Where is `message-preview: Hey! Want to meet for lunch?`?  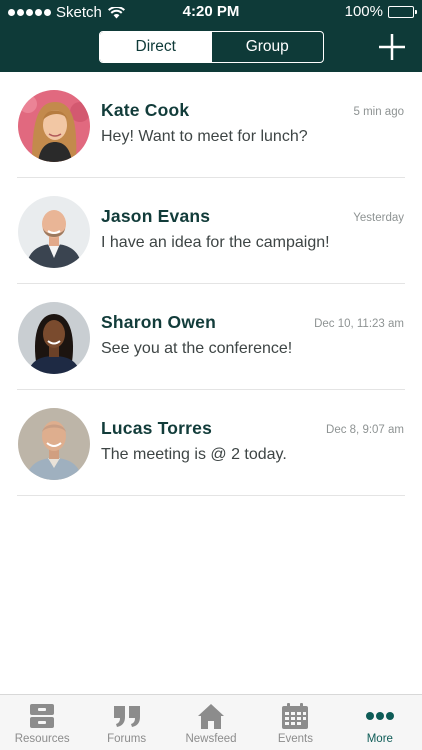 message-preview: Hey! Want to meet for lunch? is located at coordinates (204, 136).